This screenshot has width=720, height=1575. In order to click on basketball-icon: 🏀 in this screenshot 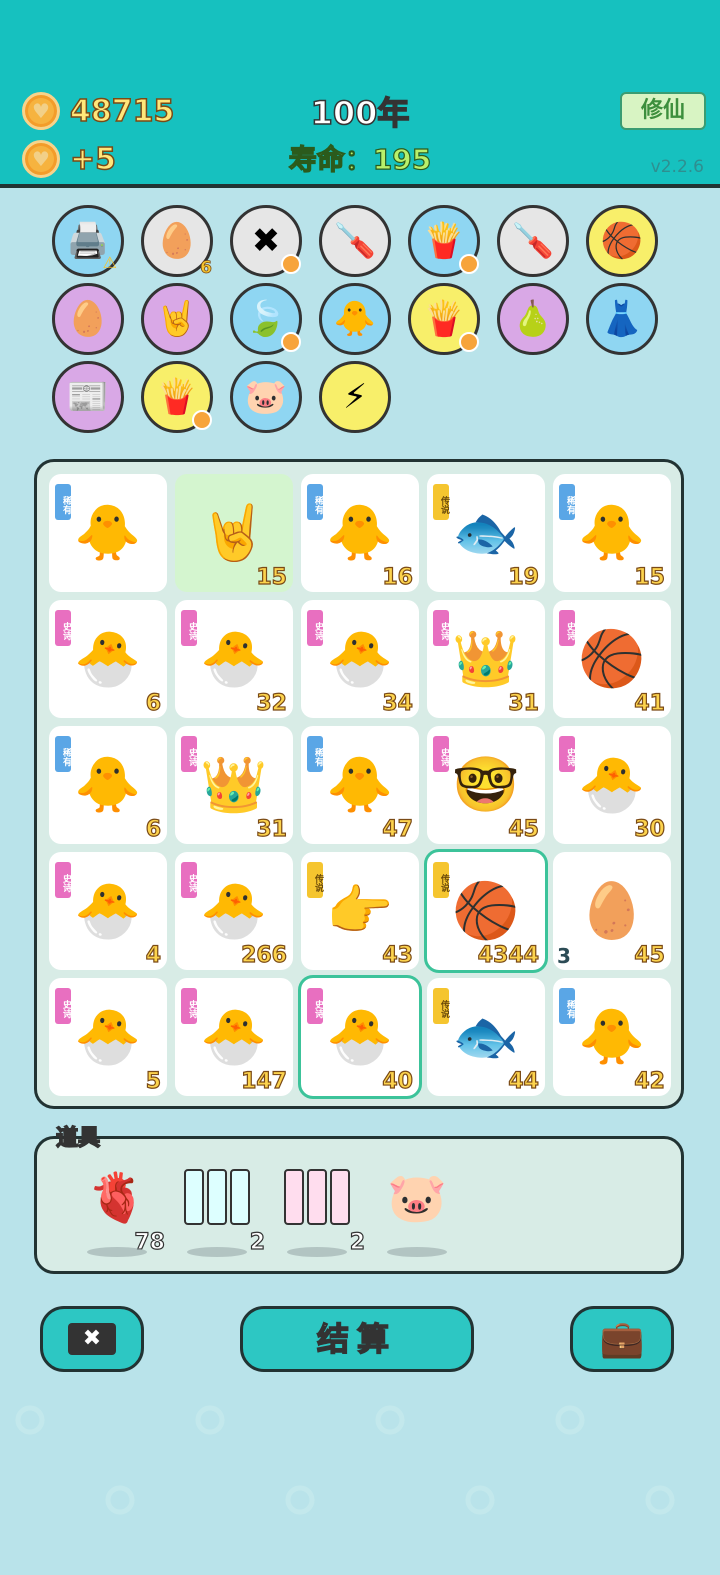, I will do `click(486, 910)`.